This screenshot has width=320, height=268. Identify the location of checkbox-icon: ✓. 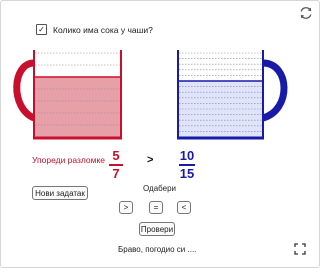
(41, 29).